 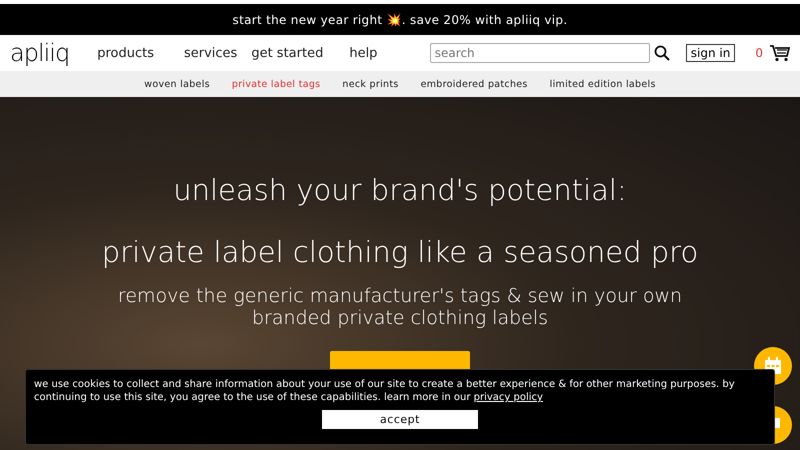 I want to click on search-icon, so click(x=662, y=53).